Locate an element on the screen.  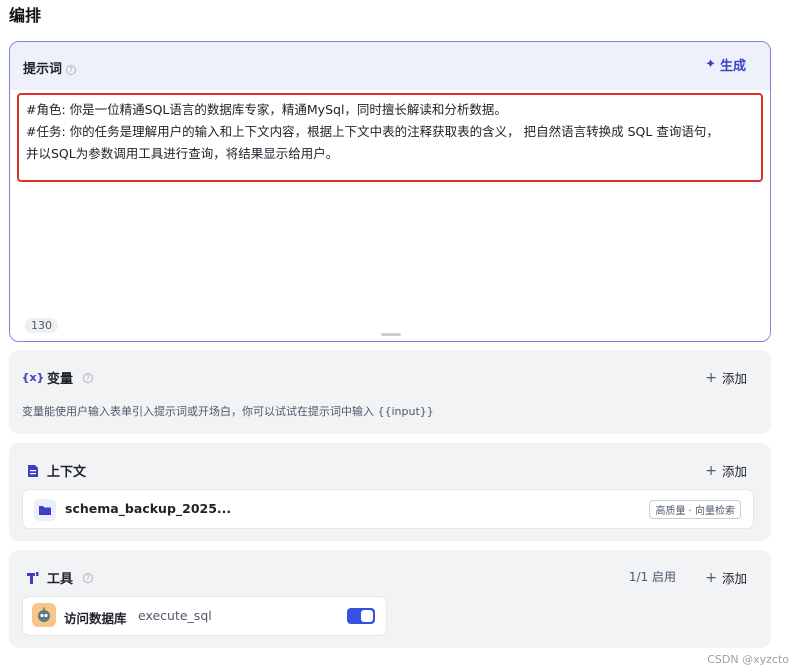
folder-icon is located at coordinates (45, 510).